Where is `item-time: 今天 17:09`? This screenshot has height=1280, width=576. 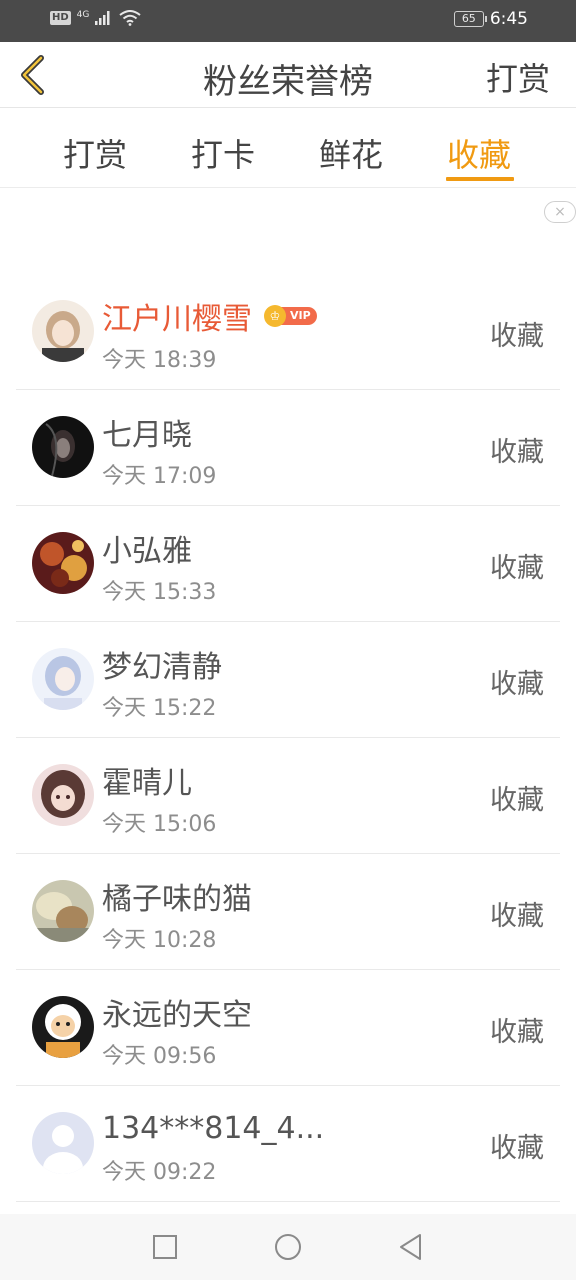
item-time: 今天 17:09 is located at coordinates (159, 476).